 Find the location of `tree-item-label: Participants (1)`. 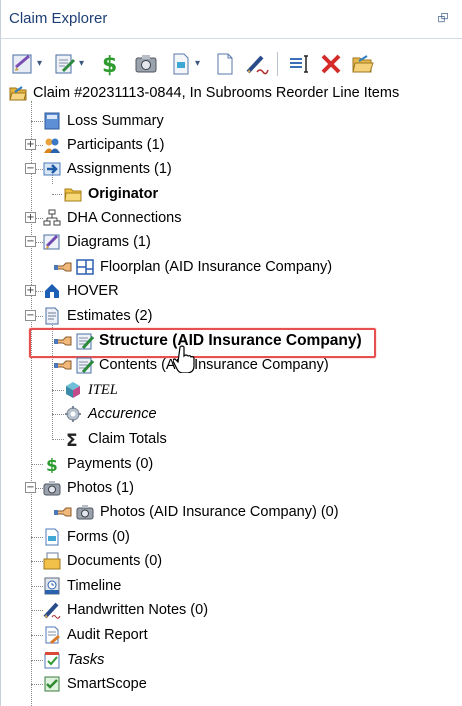

tree-item-label: Participants (1) is located at coordinates (116, 145).